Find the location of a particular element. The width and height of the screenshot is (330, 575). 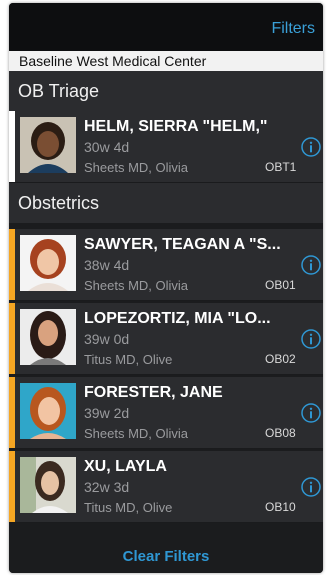

patient-name: FORESTER, JANE is located at coordinates (153, 392).